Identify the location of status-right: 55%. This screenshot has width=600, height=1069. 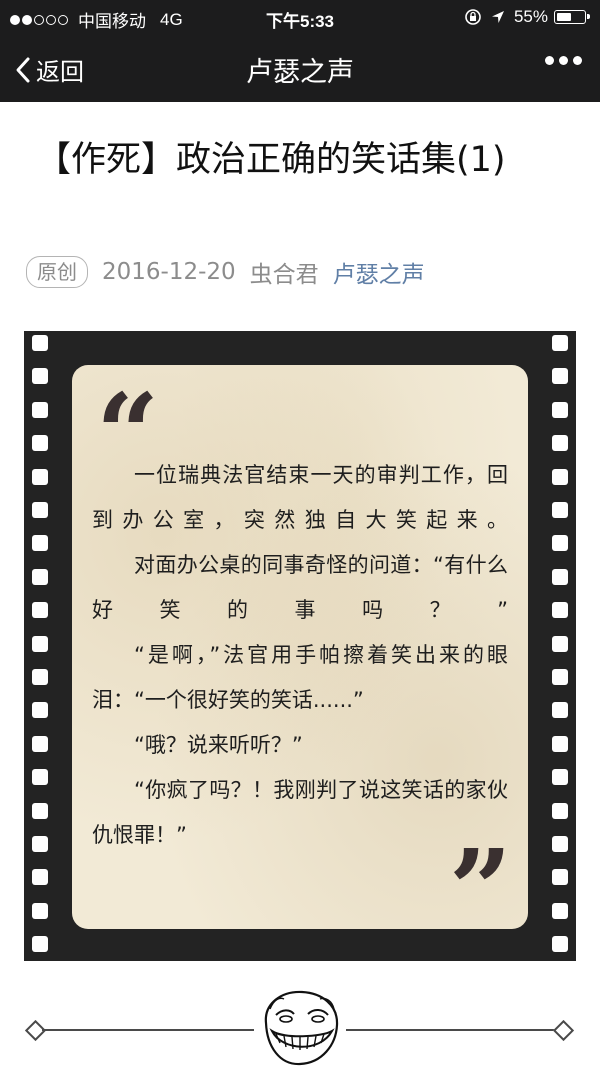
(527, 17).